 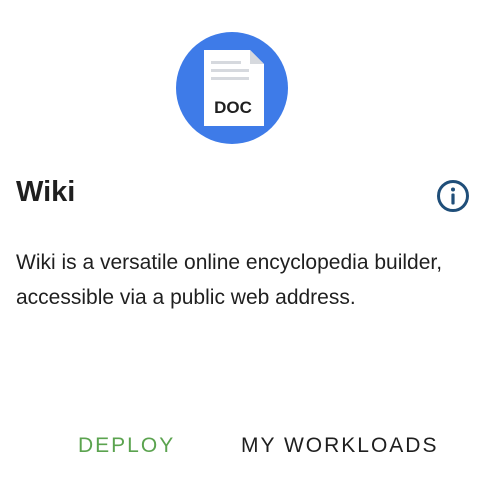 What do you see at coordinates (233, 107) in the screenshot?
I see `logo-label: DOC` at bounding box center [233, 107].